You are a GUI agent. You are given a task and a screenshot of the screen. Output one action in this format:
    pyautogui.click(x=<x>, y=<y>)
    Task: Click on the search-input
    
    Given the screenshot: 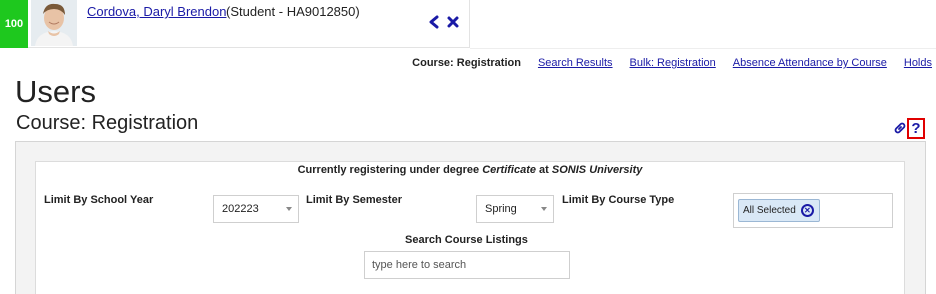 What is the action you would take?
    pyautogui.click(x=467, y=265)
    